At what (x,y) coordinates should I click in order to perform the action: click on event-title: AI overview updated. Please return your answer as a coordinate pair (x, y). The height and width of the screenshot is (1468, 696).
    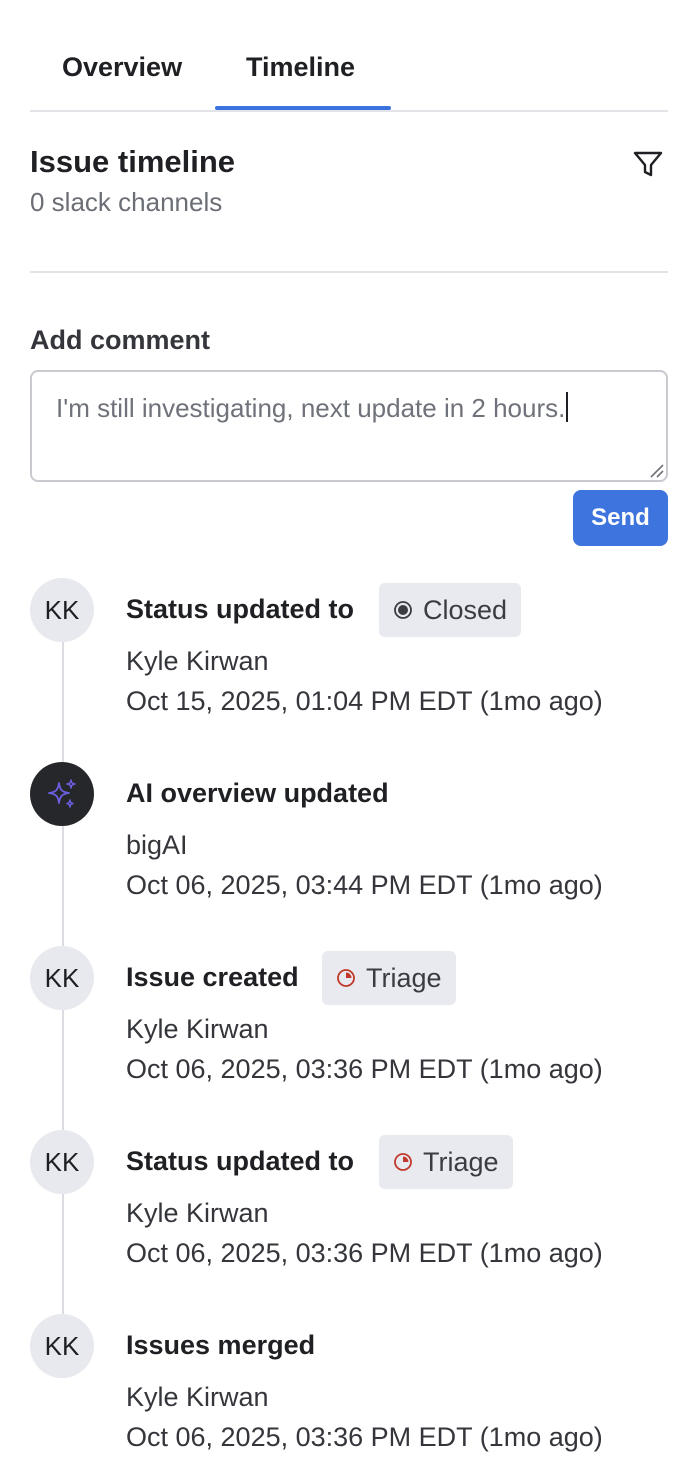
    Looking at the image, I should click on (257, 793).